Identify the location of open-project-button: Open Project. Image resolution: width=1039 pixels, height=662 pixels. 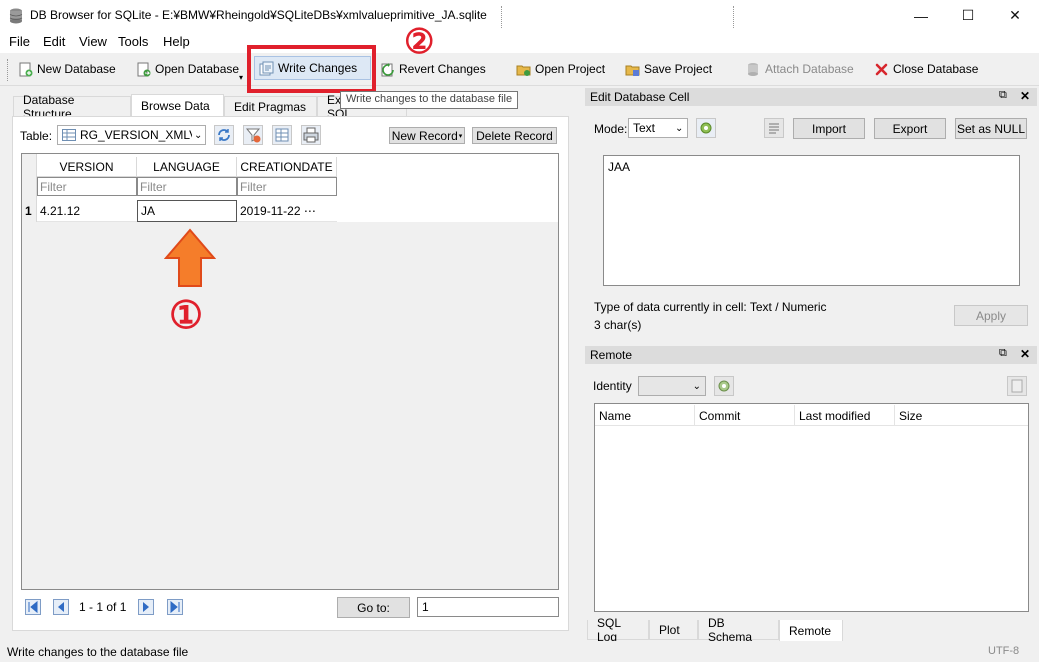
(560, 69).